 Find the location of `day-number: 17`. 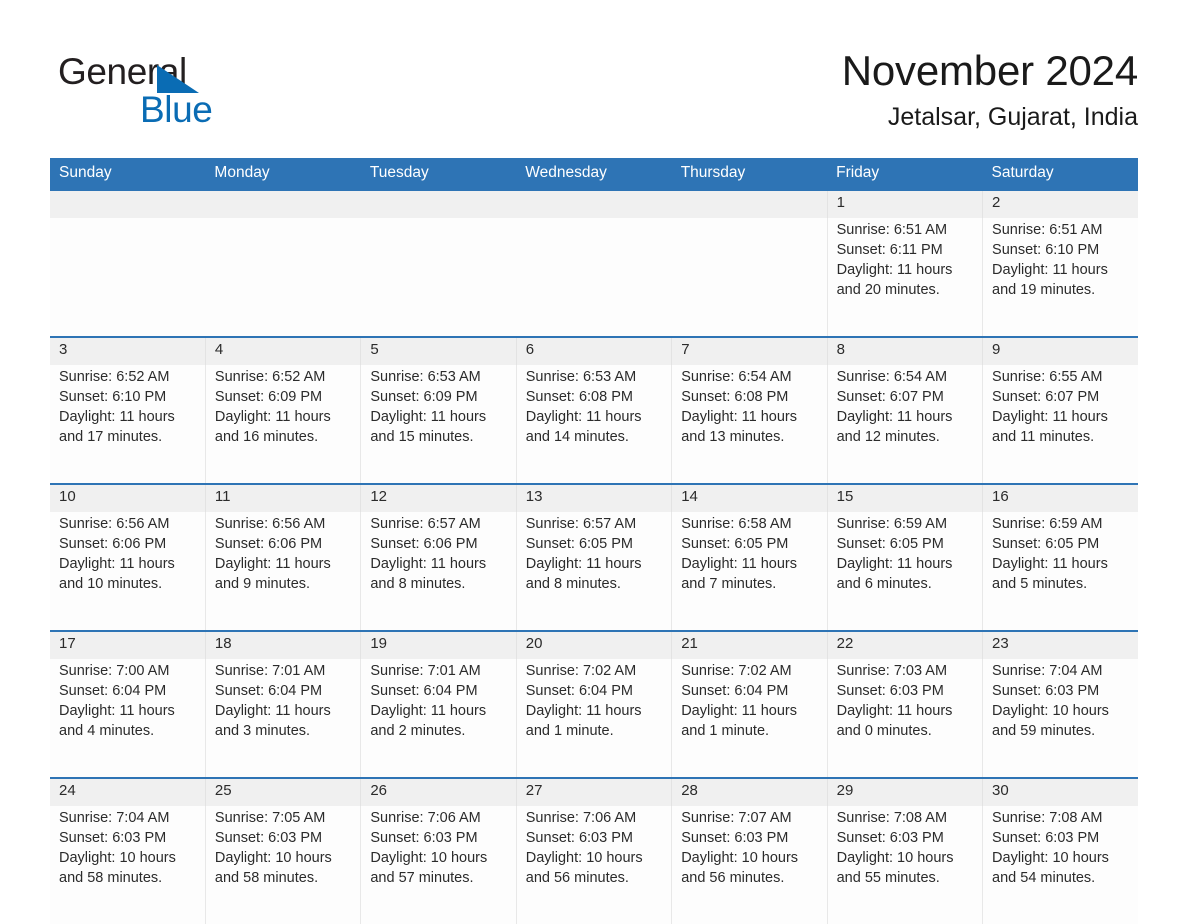

day-number: 17 is located at coordinates (128, 644).